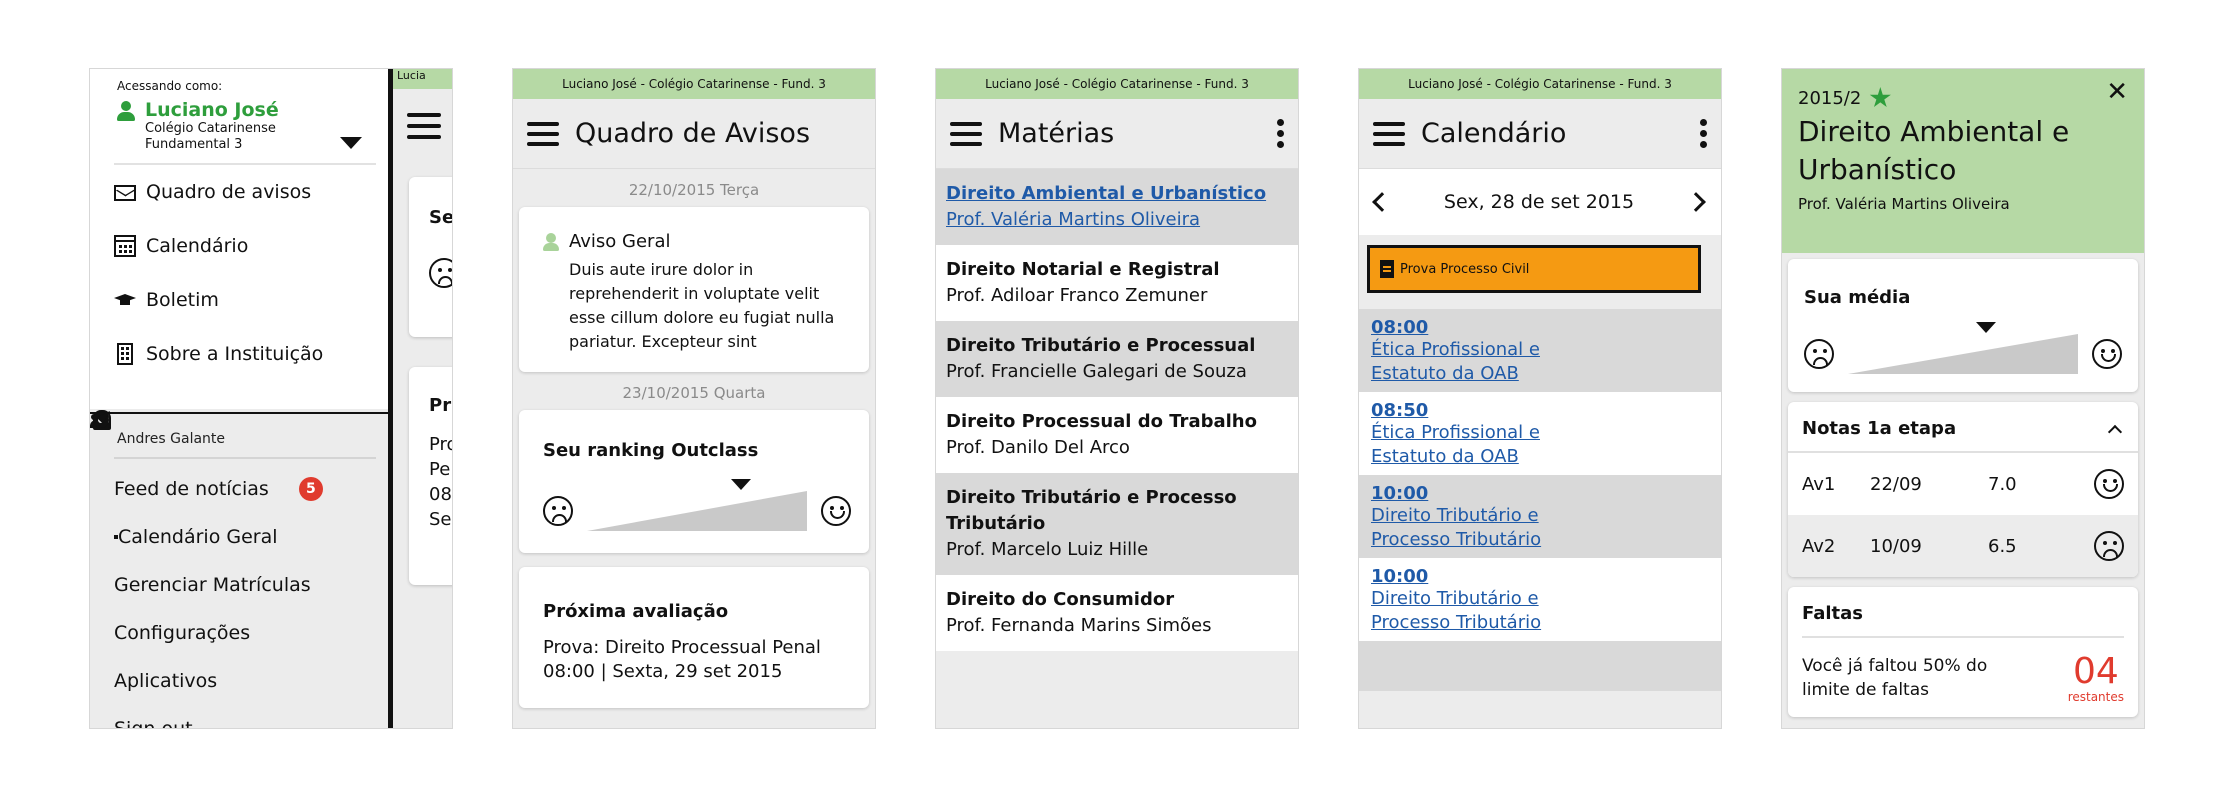  I want to click on background-card-line: Pe, so click(440, 469).